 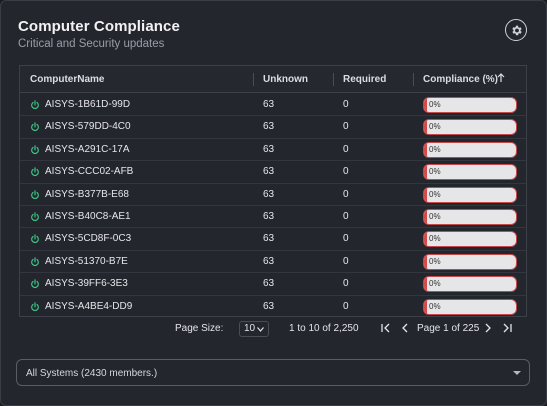 I want to click on computer-name: AISYS-579DD-4C0, so click(x=88, y=127).